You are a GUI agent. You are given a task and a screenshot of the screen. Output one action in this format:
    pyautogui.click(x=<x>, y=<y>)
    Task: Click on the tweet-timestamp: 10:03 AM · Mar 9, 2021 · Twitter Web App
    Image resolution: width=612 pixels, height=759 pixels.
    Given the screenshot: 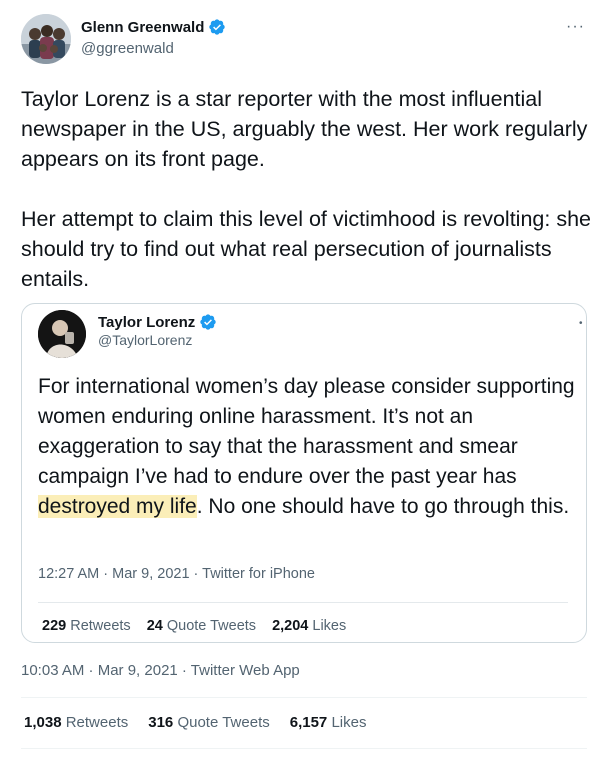 What is the action you would take?
    pyautogui.click(x=160, y=670)
    